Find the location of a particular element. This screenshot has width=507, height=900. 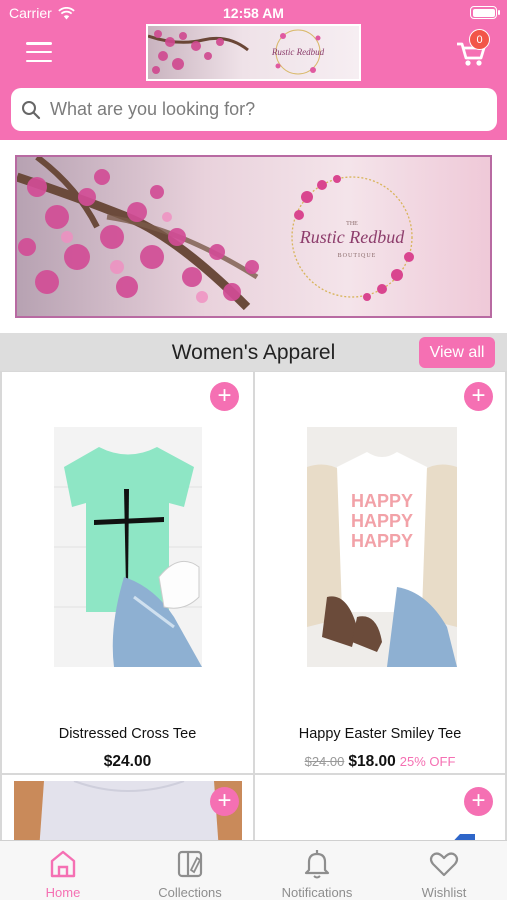

product-price-row: $24.00 is located at coordinates (127, 762).